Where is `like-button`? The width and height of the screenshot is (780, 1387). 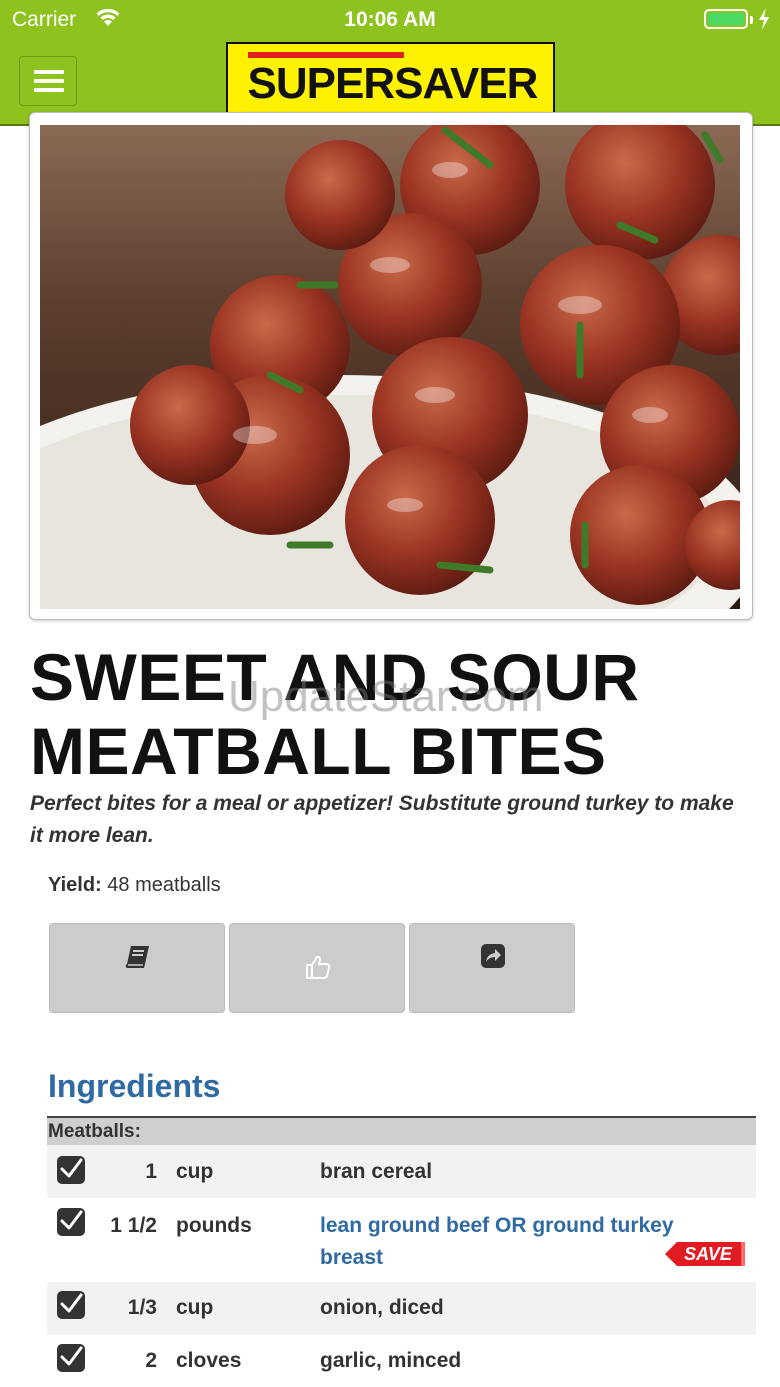
like-button is located at coordinates (317, 968).